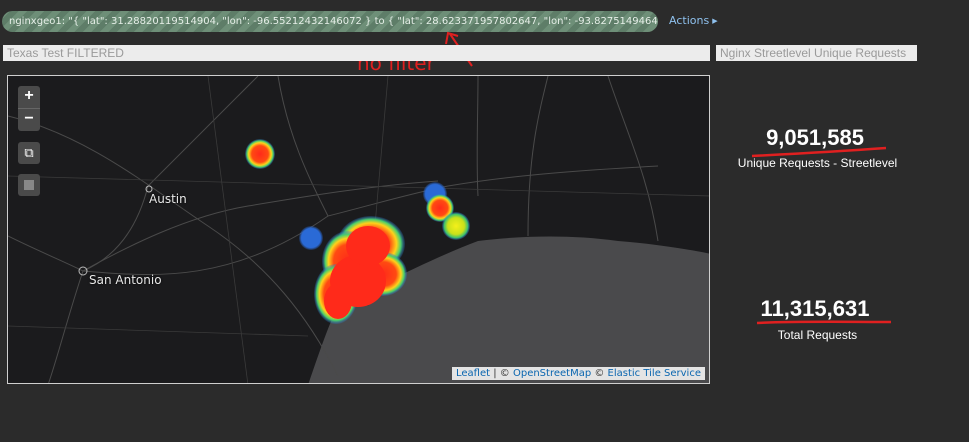 Image resolution: width=969 pixels, height=442 pixels. I want to click on attribution-sep: | ©, so click(501, 373).